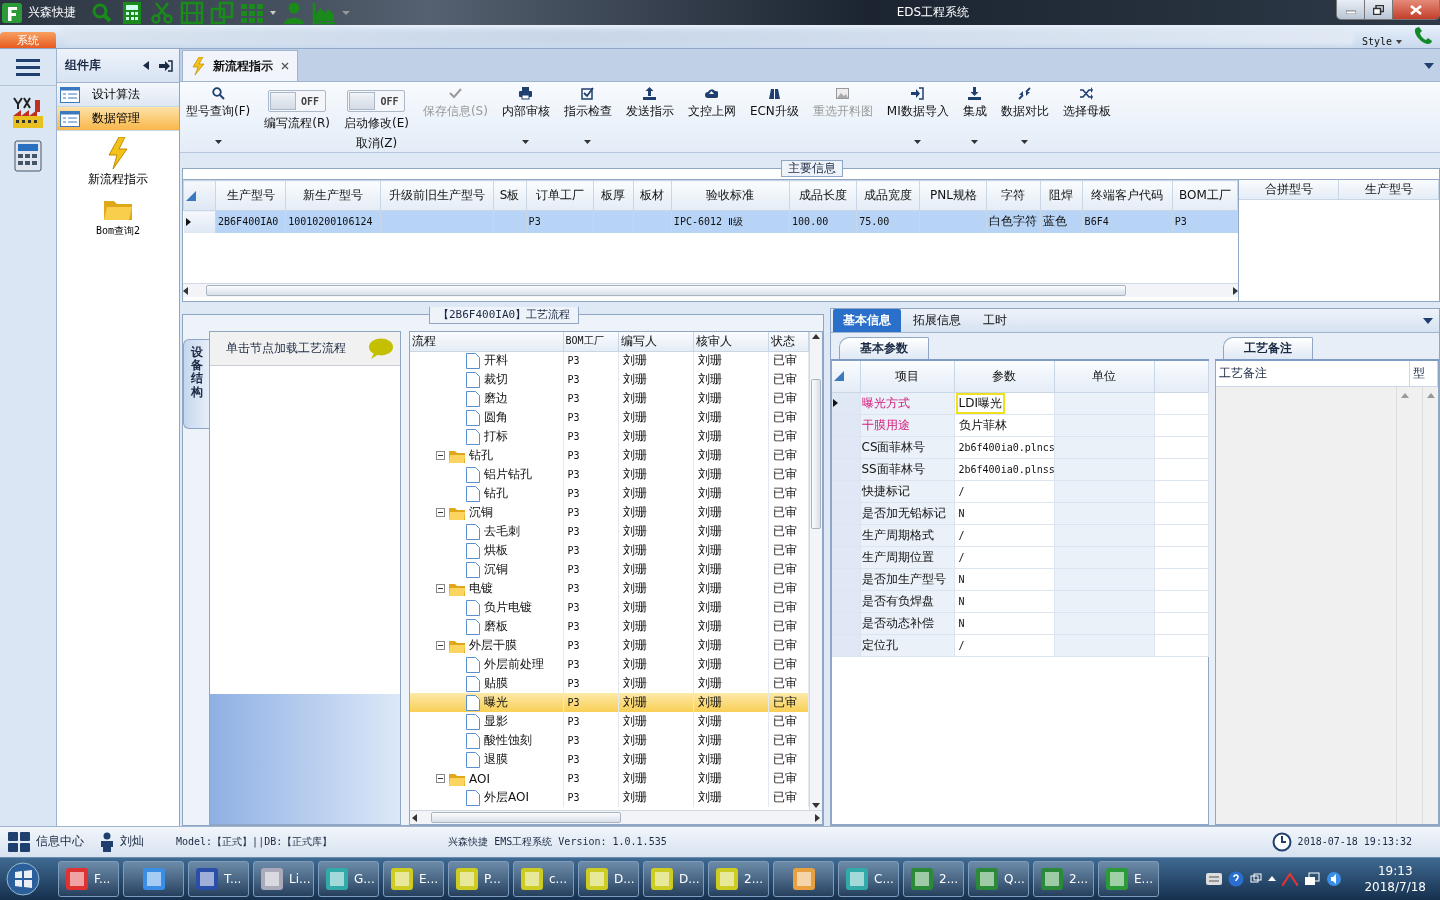  What do you see at coordinates (711, 117) in the screenshot?
I see `toolbar-button: 文控上网` at bounding box center [711, 117].